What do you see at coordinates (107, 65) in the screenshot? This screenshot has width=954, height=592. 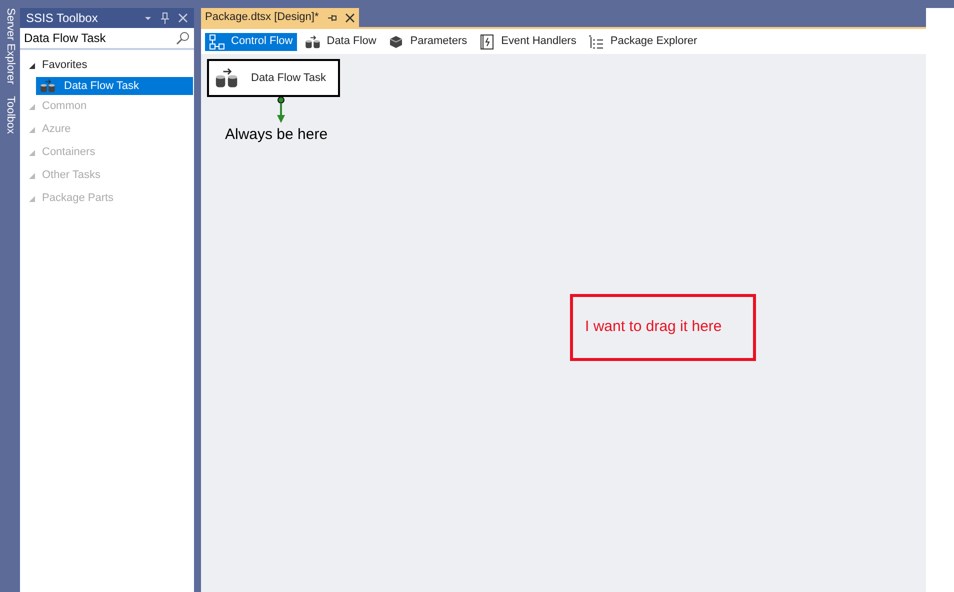 I see `toolbox-group: Favorites` at bounding box center [107, 65].